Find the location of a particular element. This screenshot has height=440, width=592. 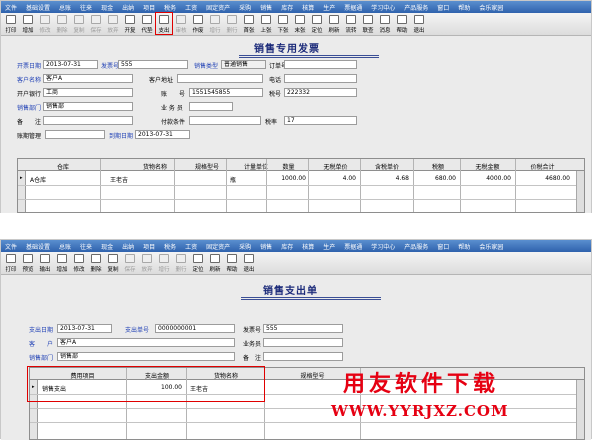

phone-field is located at coordinates (320, 78).